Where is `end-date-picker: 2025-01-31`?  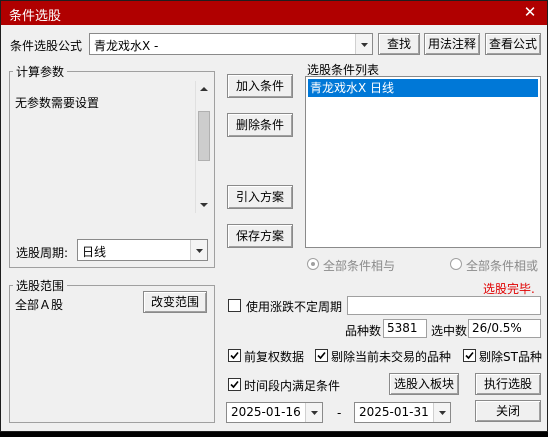 end-date-picker: 2025-01-31 is located at coordinates (402, 412).